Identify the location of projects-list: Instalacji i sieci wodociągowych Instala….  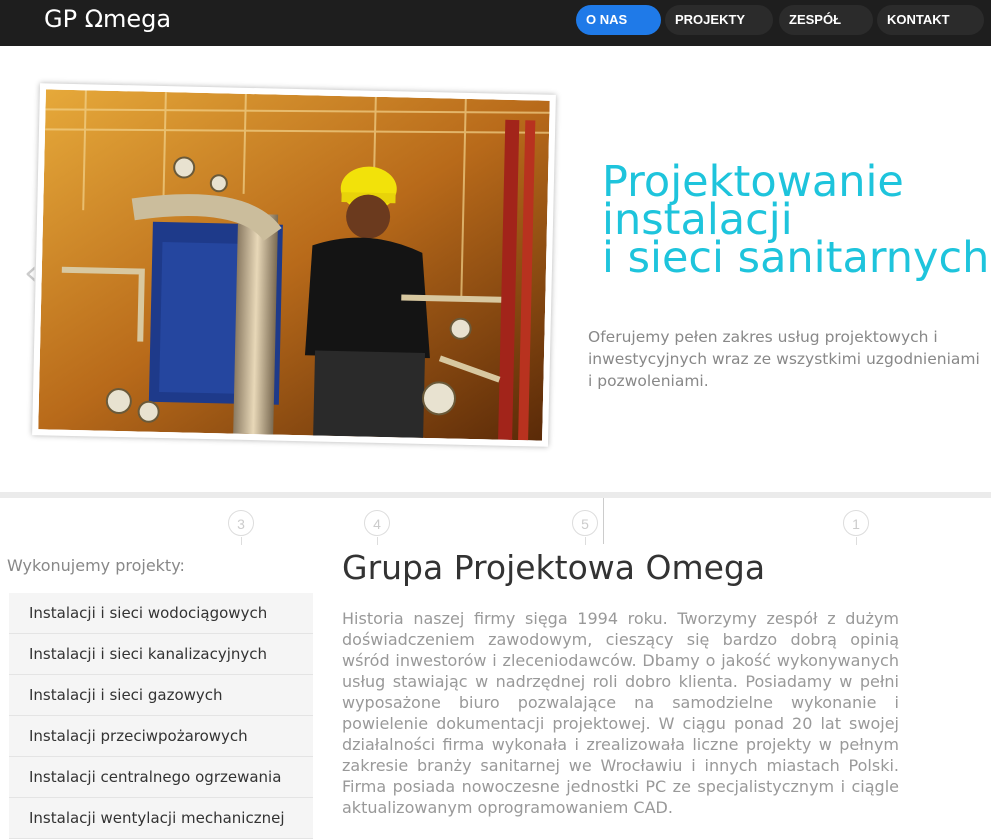
(161, 716).